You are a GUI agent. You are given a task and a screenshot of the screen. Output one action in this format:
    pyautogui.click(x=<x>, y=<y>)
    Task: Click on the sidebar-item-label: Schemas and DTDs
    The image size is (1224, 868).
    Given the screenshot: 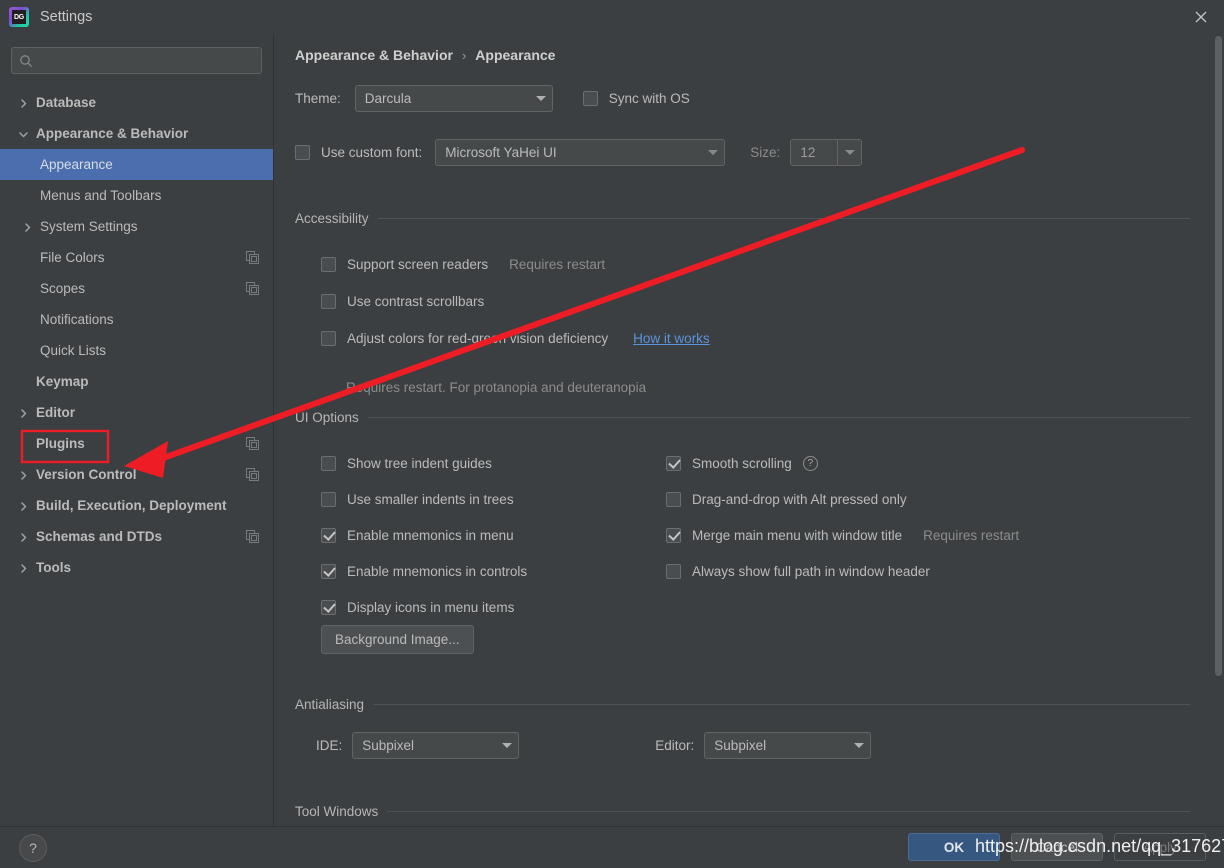 What is the action you would take?
    pyautogui.click(x=99, y=536)
    